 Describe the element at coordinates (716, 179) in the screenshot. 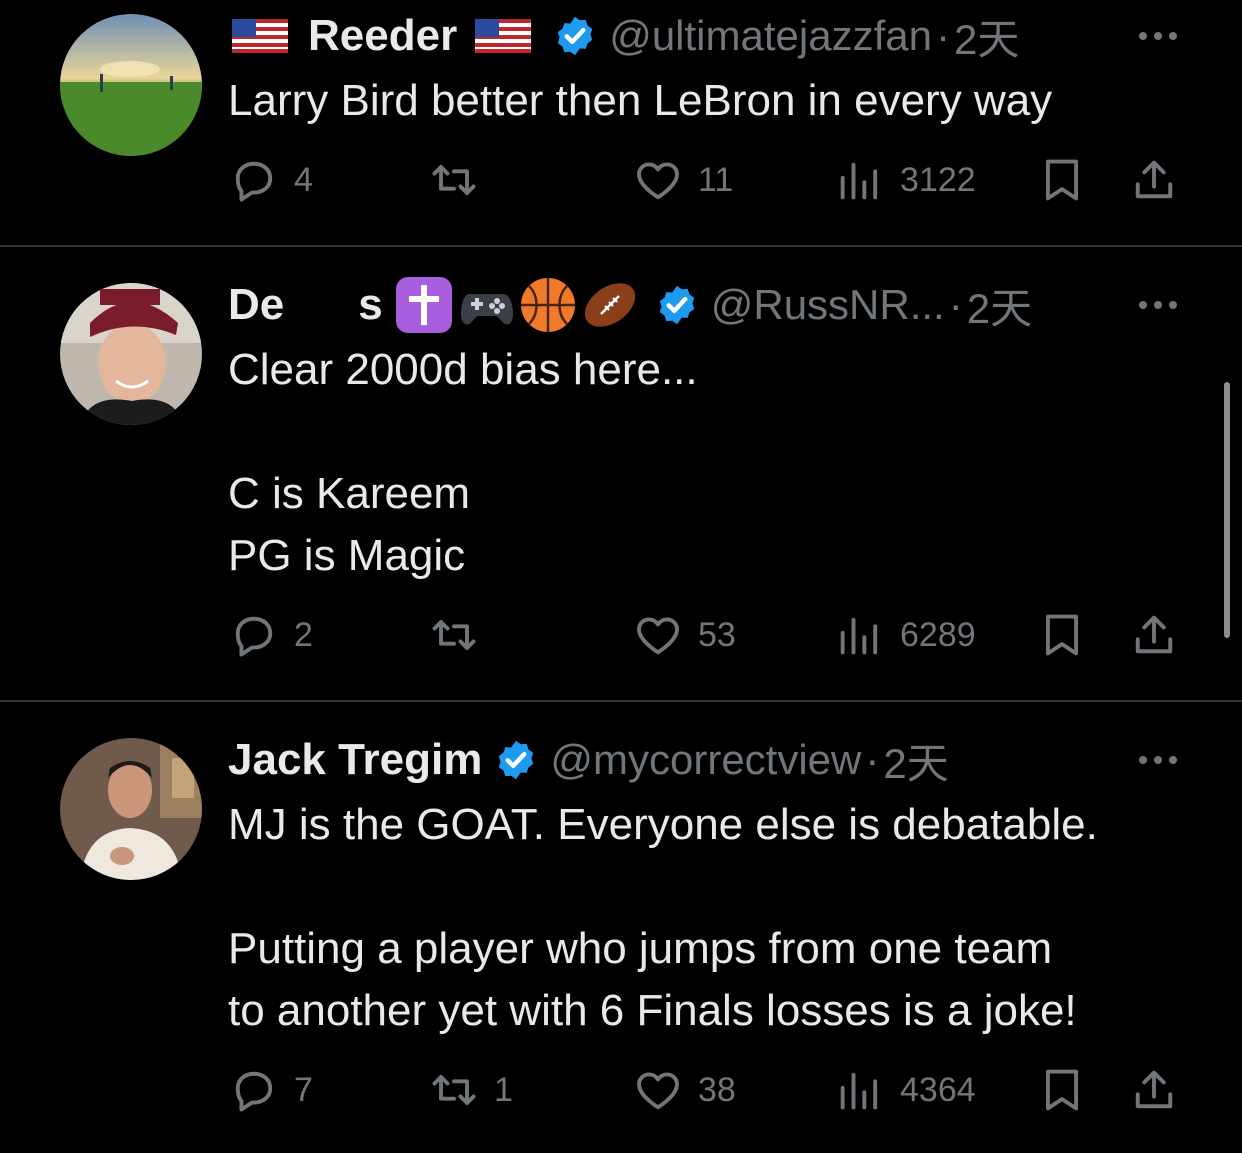

I see `like-count: 11` at that location.